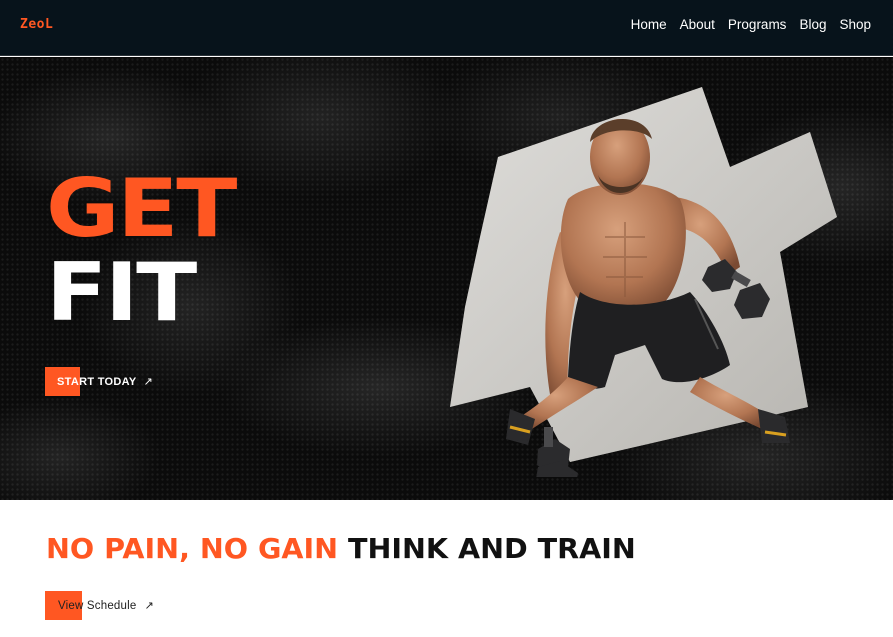  What do you see at coordinates (141, 208) in the screenshot?
I see `hero-title-get: GET` at bounding box center [141, 208].